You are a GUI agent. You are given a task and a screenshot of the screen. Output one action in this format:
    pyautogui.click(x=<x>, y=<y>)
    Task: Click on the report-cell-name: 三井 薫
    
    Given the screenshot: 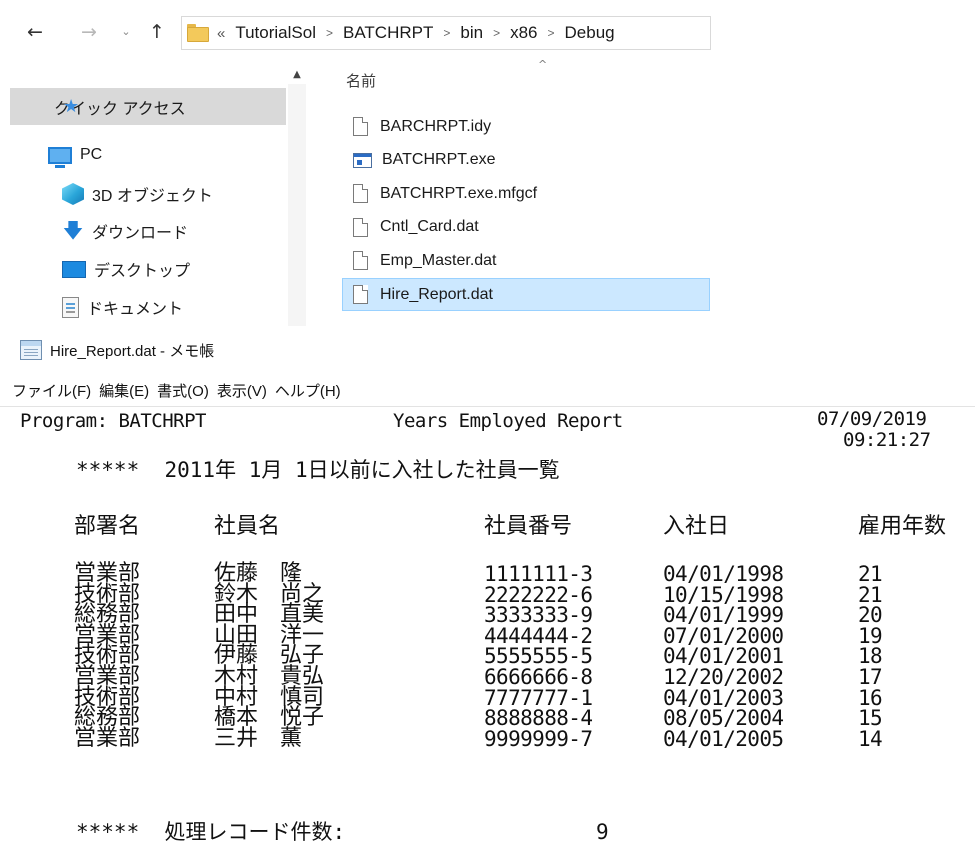 What is the action you would take?
    pyautogui.click(x=258, y=738)
    